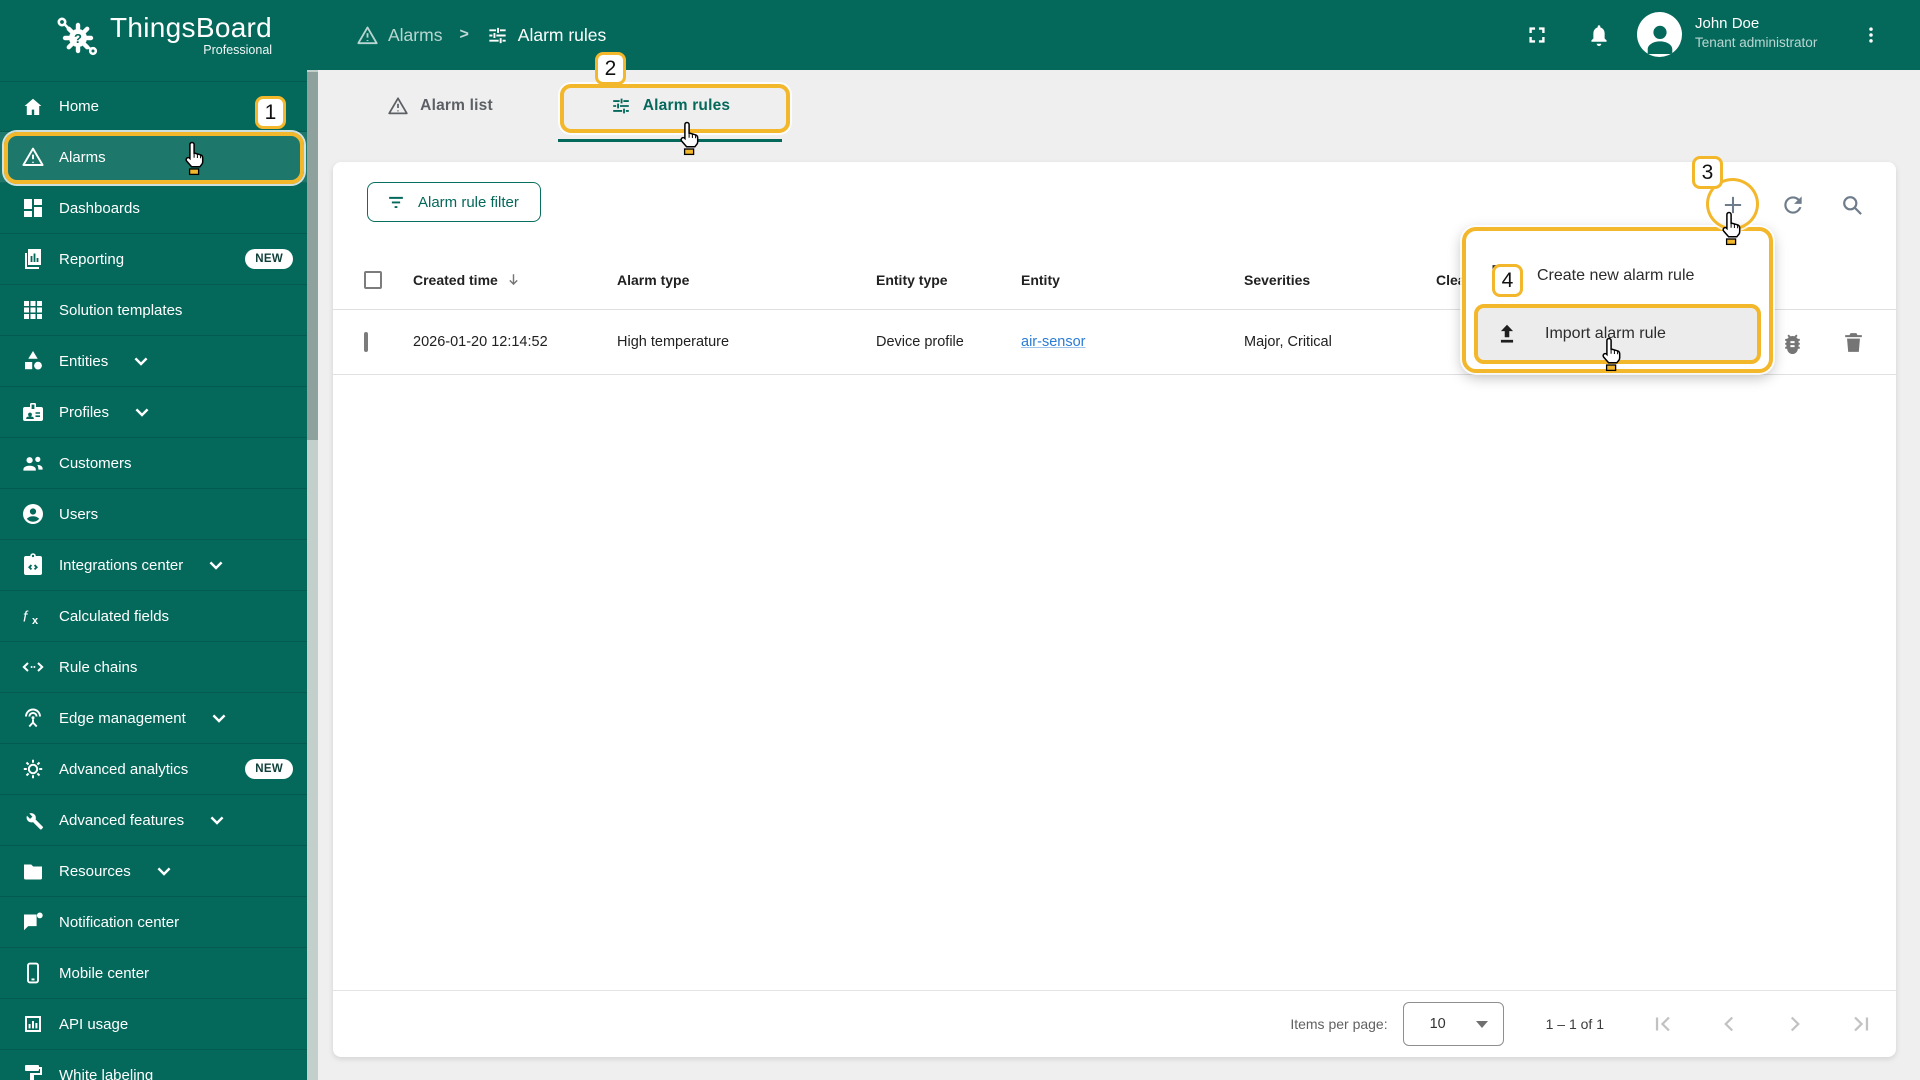  Describe the element at coordinates (33, 769) in the screenshot. I see `analytics-icon` at that location.